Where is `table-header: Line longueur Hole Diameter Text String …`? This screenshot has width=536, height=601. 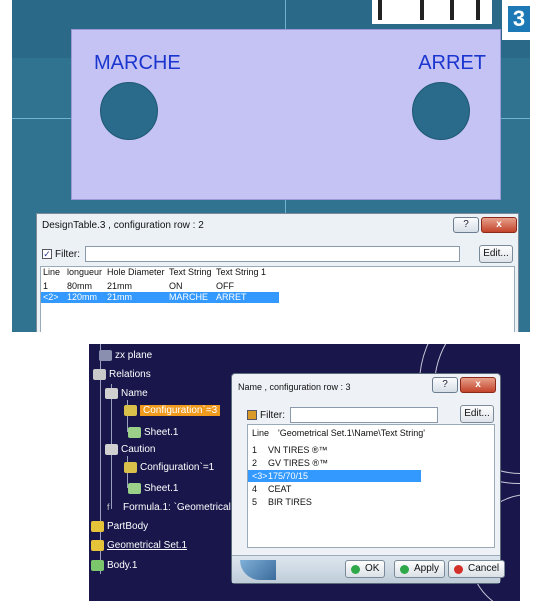
table-header: Line longueur Hole Diameter Text String … is located at coordinates (277, 272).